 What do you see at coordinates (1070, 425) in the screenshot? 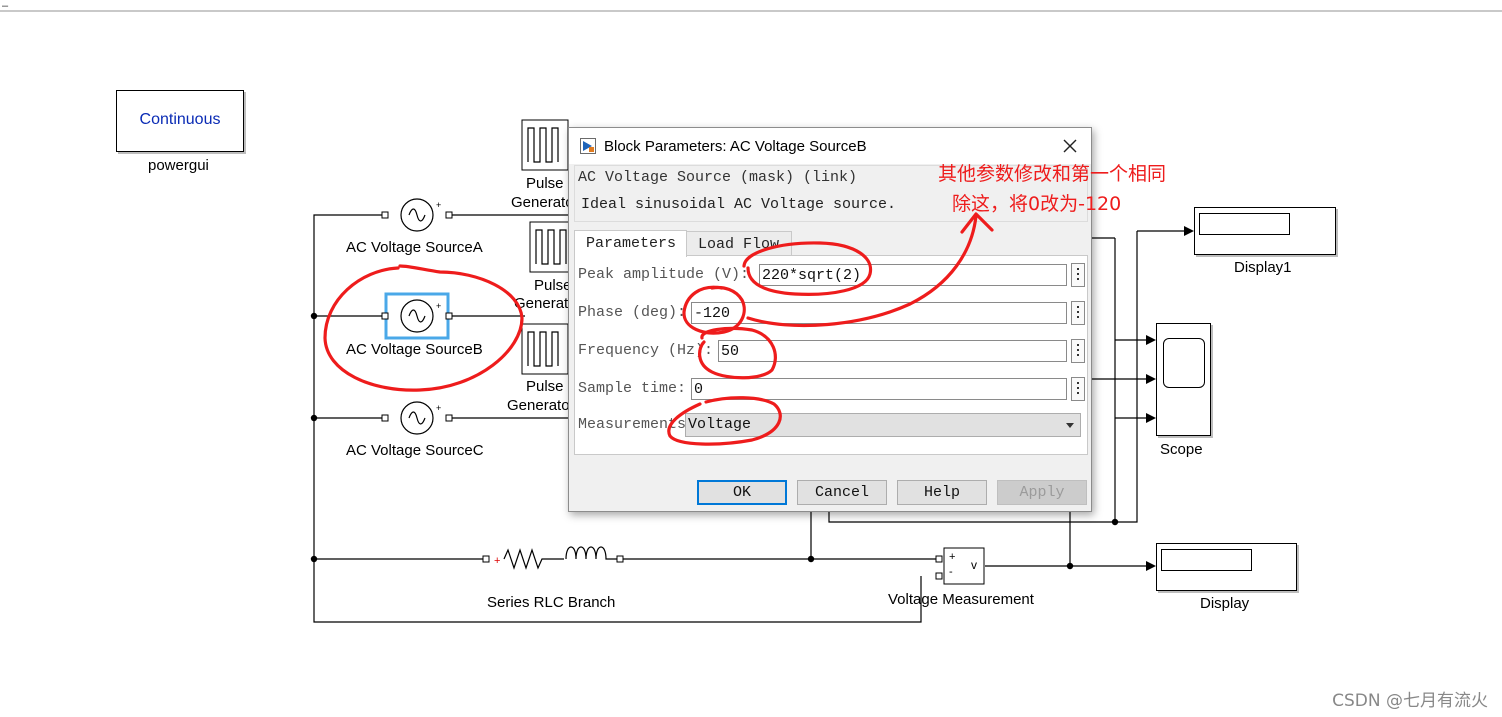
I see `chevron-down-icon` at bounding box center [1070, 425].